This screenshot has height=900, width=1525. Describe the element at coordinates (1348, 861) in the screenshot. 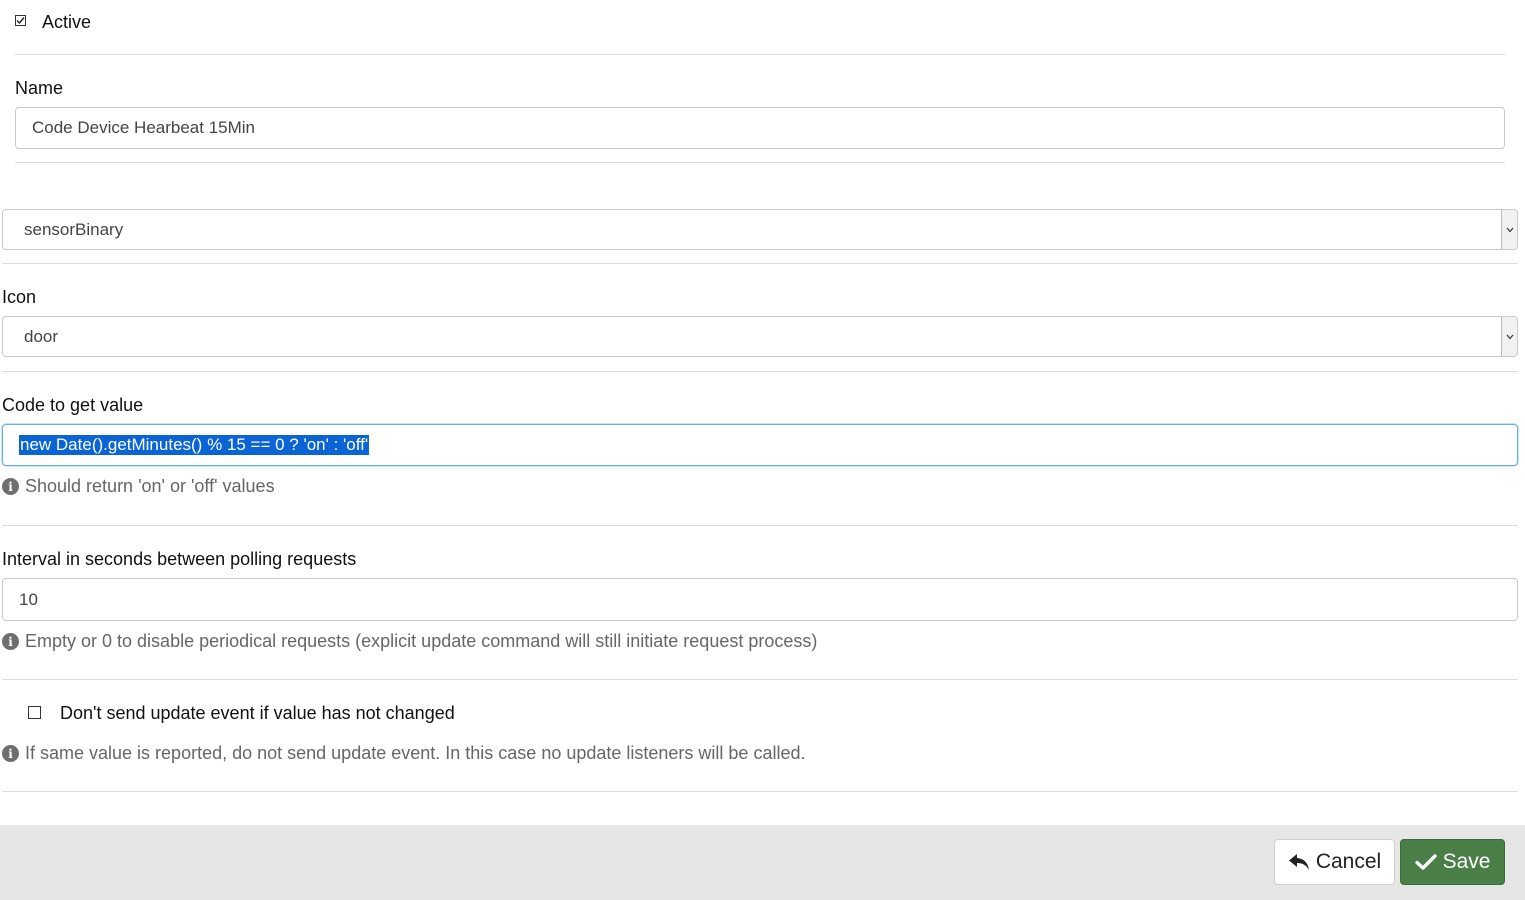

I see `cancel-label: Cancel` at that location.